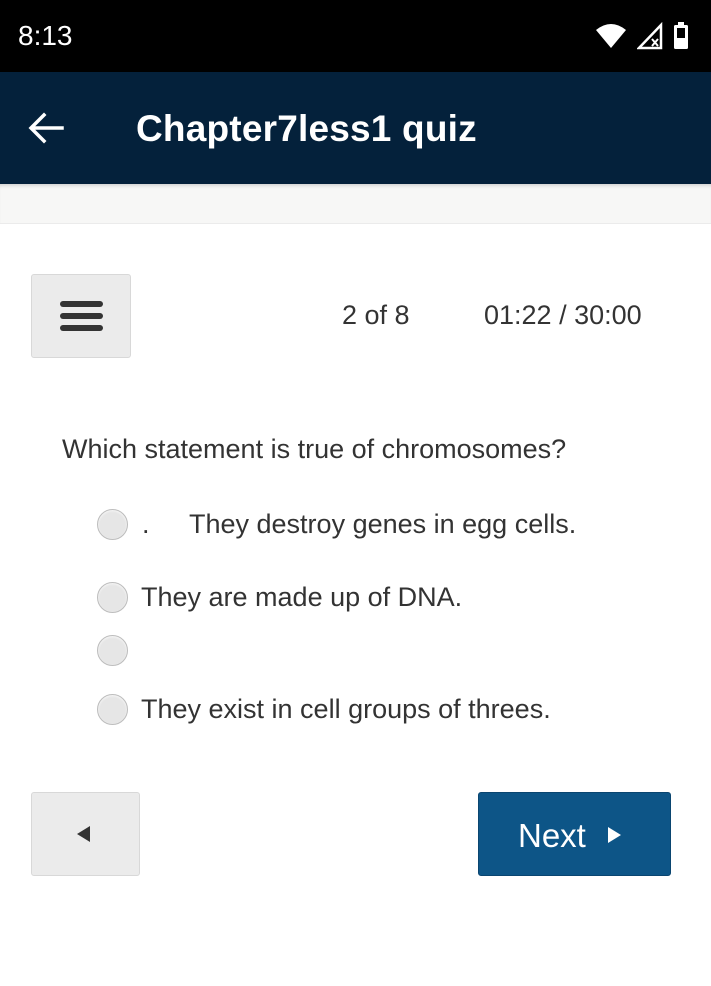 Image resolution: width=711 pixels, height=986 pixels. I want to click on option-label: They exist in cell groups of threes., so click(346, 709).